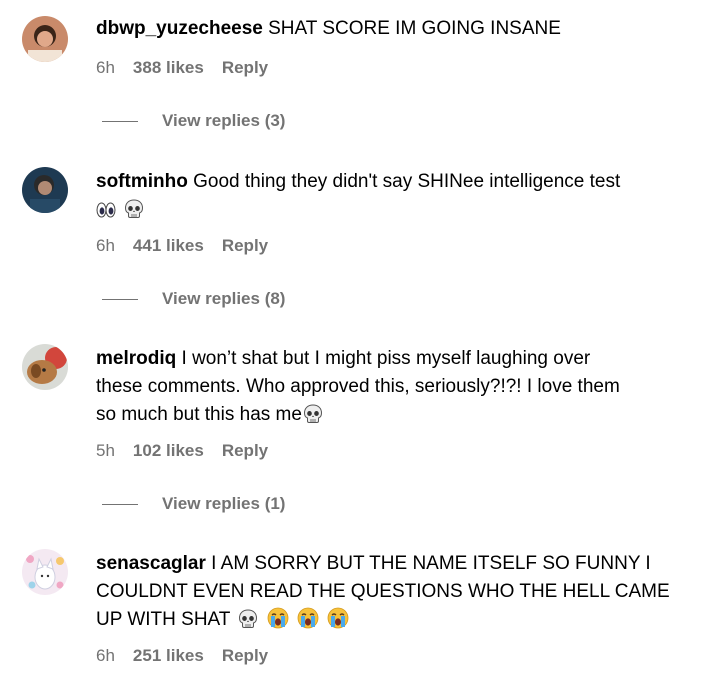 The image size is (706, 691). Describe the element at coordinates (106, 214) in the screenshot. I see `eyes-emoji-icon` at that location.